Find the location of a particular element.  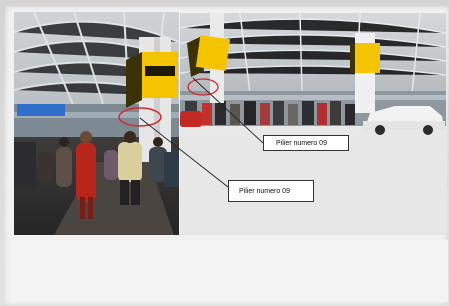

pillar-label-right: Pilier numero 09 is located at coordinates (306, 143).